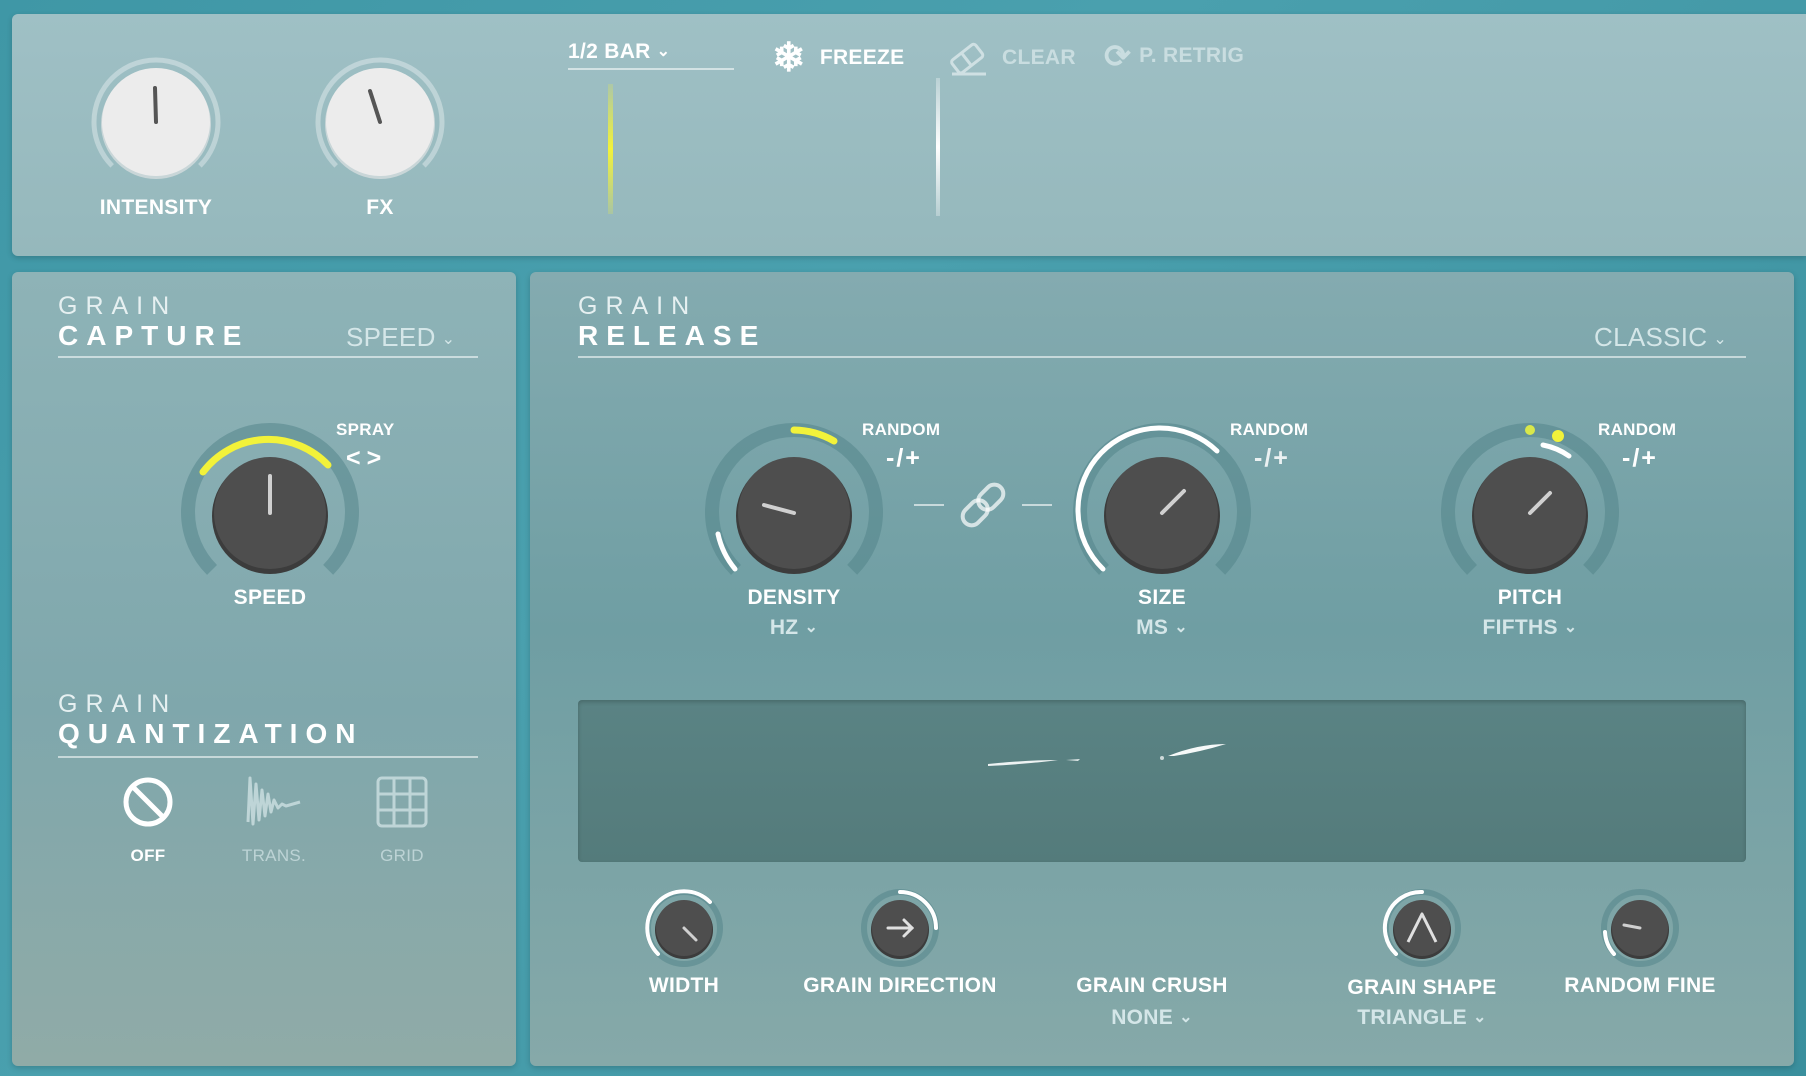  Describe the element at coordinates (638, 306) in the screenshot. I see `release-title-small: GRAIN` at that location.